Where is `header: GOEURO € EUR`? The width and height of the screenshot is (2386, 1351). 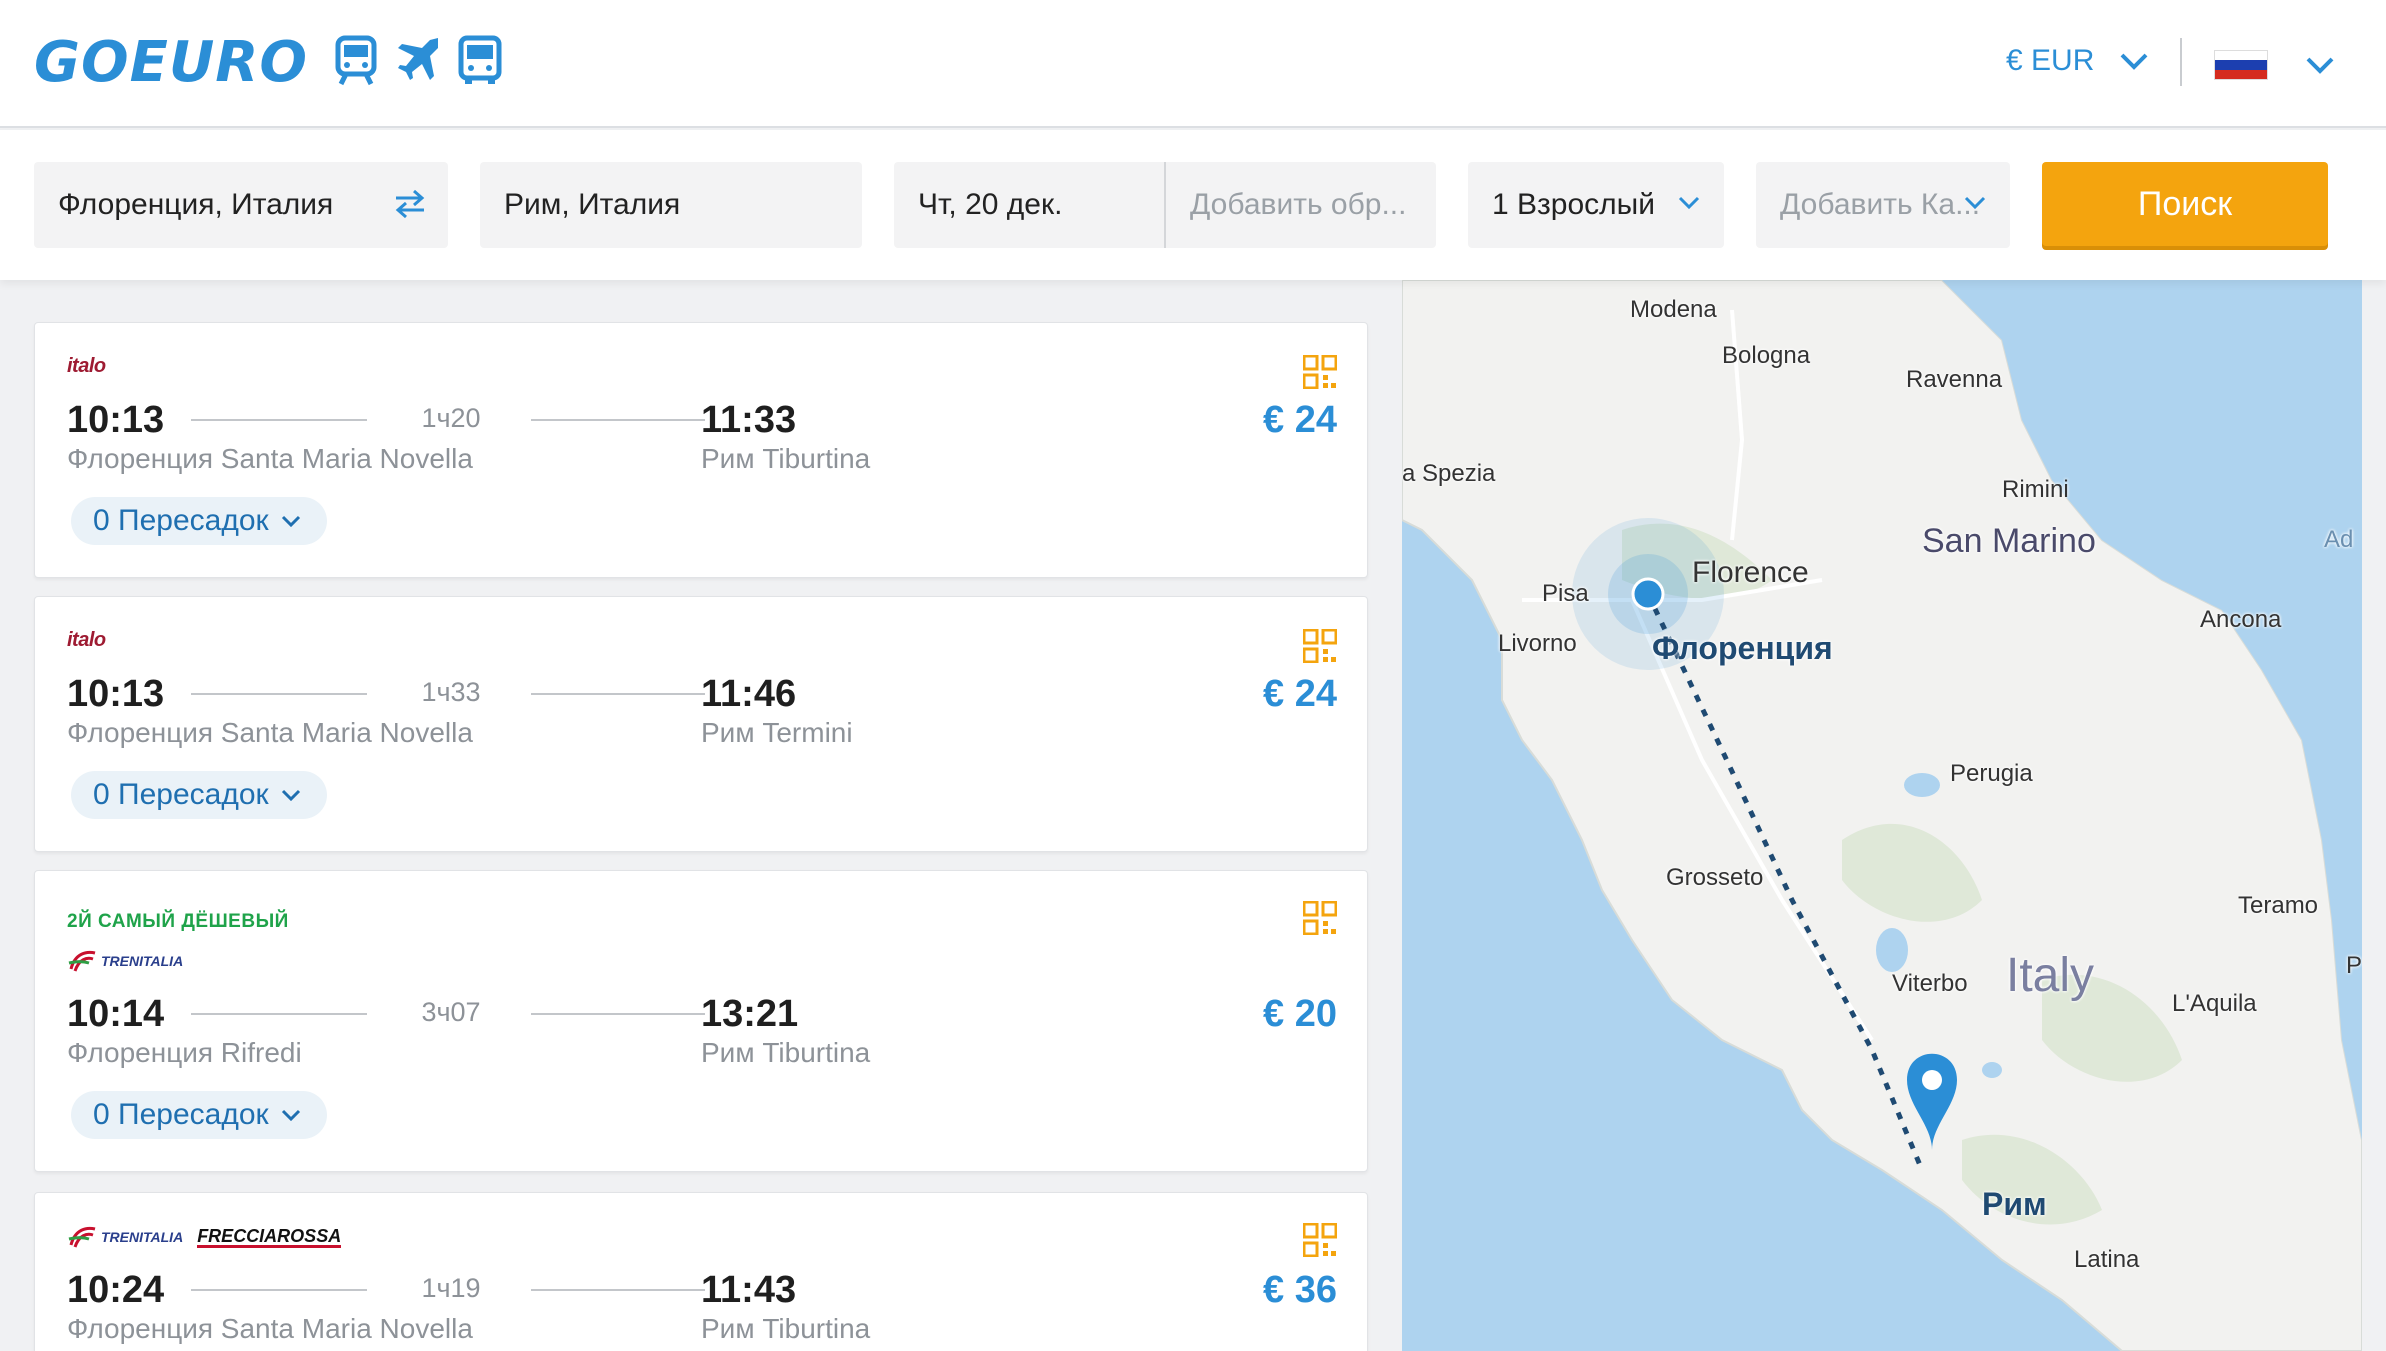 header: GOEURO € EUR is located at coordinates (1193, 64).